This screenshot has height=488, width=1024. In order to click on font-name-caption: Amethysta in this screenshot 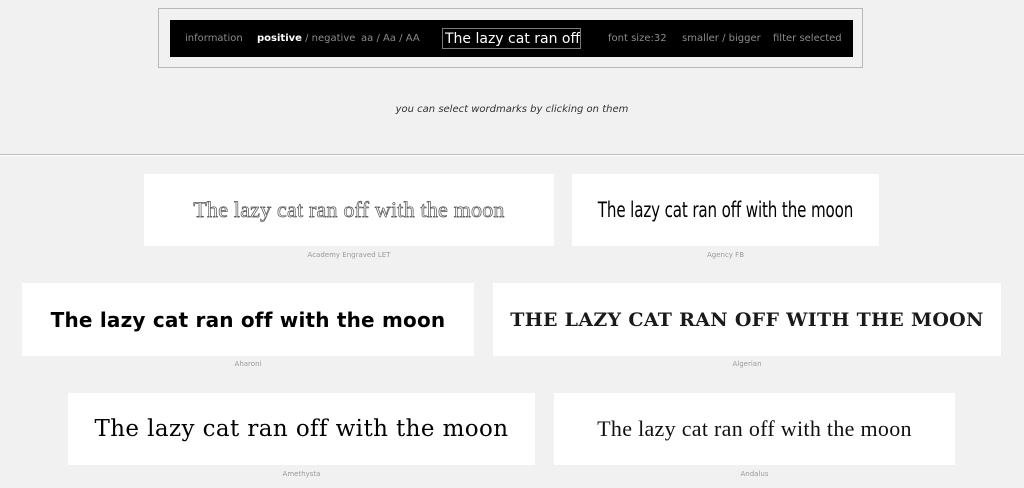, I will do `click(301, 474)`.